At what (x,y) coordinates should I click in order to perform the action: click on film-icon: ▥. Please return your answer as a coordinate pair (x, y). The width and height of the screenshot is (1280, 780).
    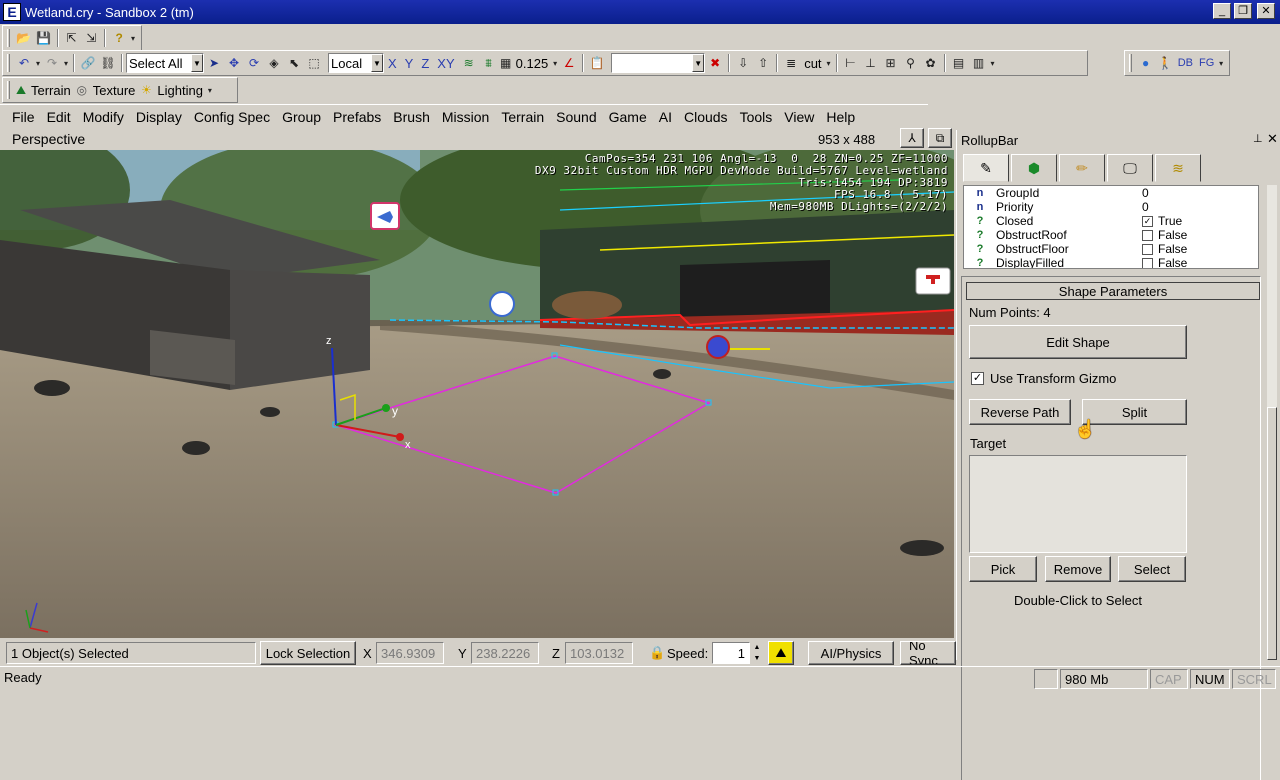
    Looking at the image, I should click on (979, 63).